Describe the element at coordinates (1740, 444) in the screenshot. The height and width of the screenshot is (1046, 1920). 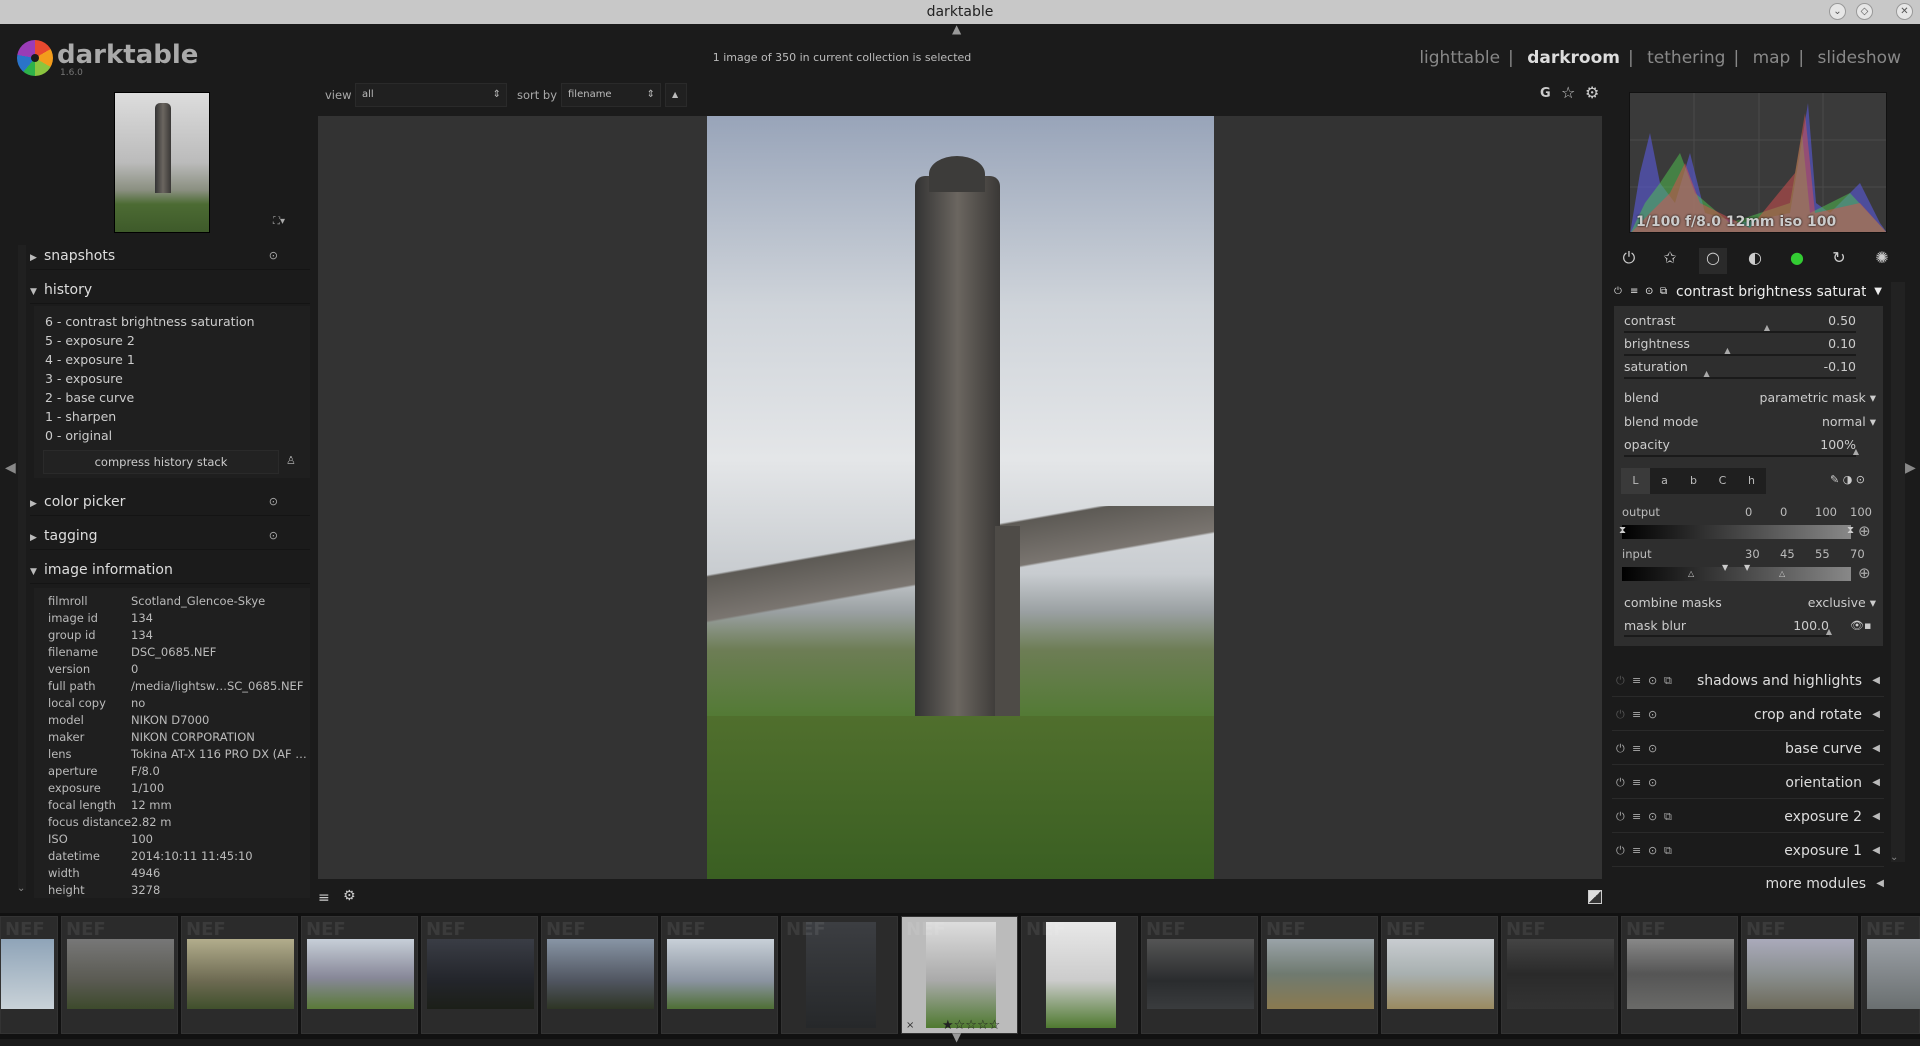
I see `opacity-slider: opacity 100%` at that location.